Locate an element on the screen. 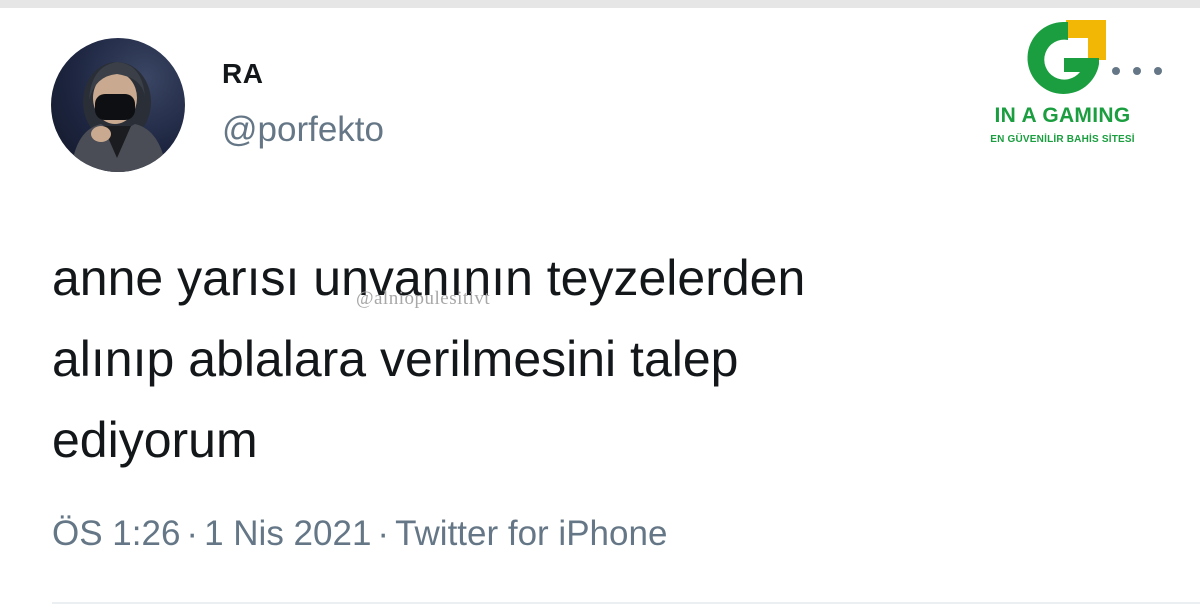 This screenshot has width=1200, height=608. bottom-divider is located at coordinates (626, 603).